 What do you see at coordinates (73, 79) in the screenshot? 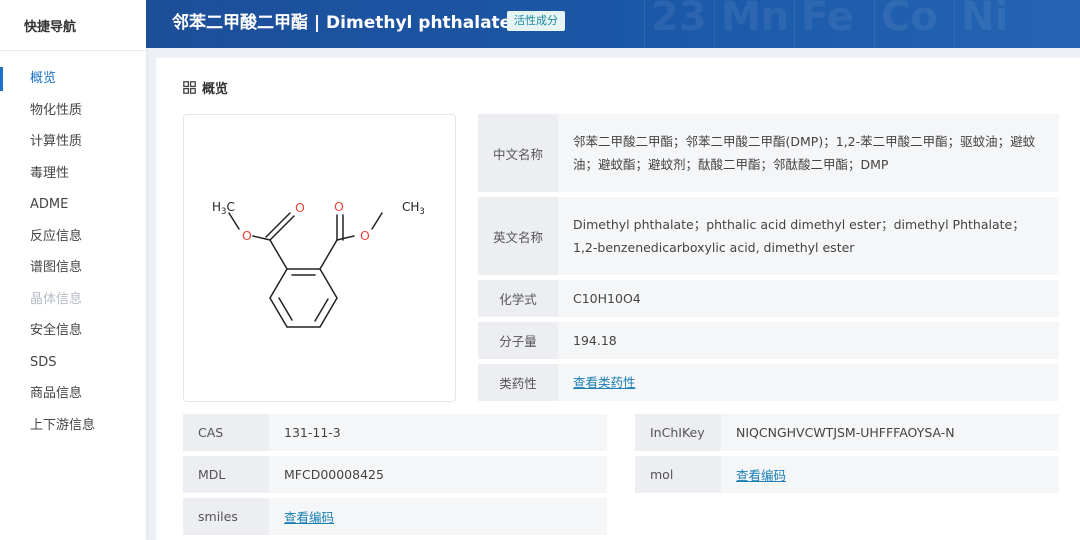
I see `sidebar-item-overview: 概览` at bounding box center [73, 79].